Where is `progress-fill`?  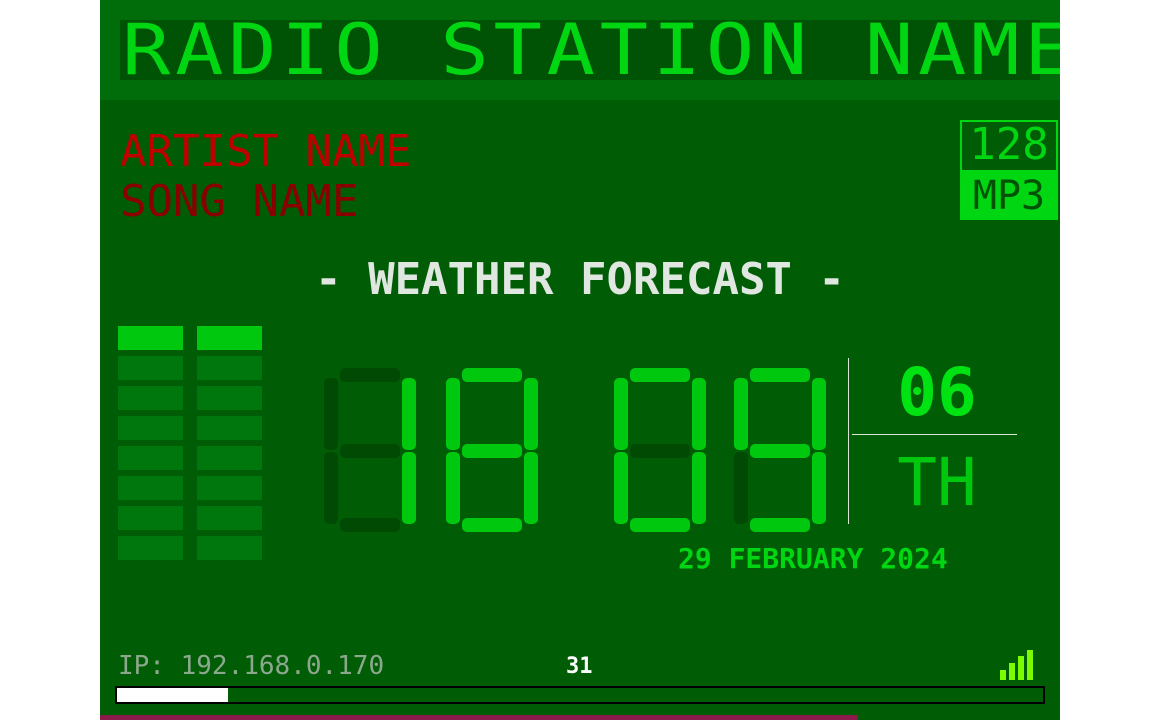 progress-fill is located at coordinates (173, 695).